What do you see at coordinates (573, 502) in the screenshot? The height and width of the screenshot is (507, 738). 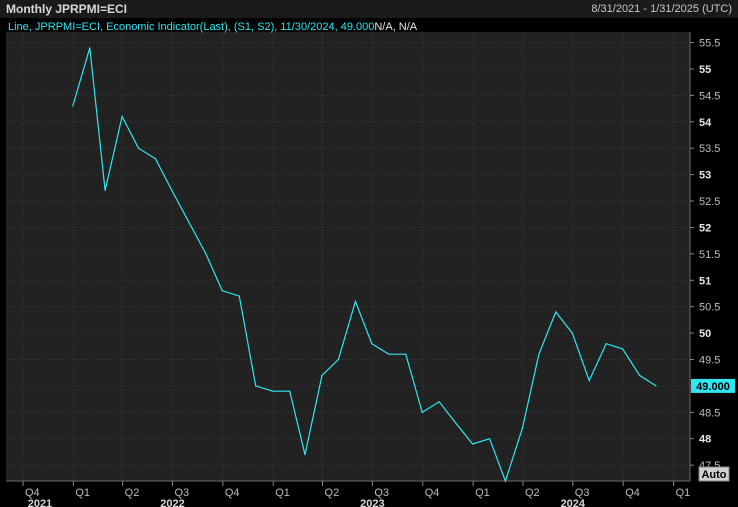 I see `x-year-label: 2024` at bounding box center [573, 502].